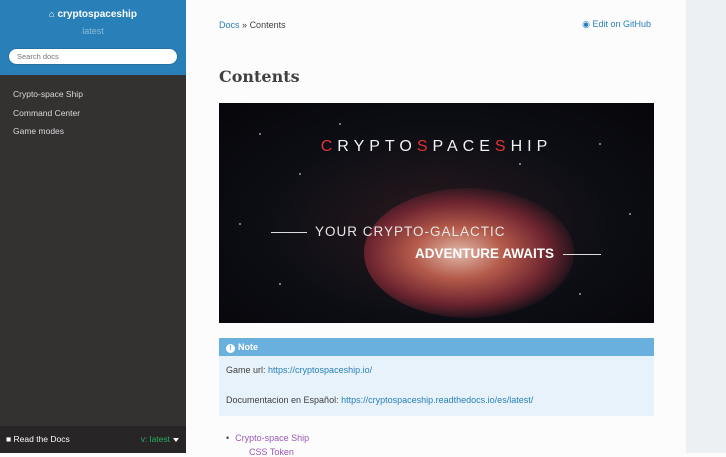  I want to click on banner-tagline-1: YOUR CRYPTO-GALACTIC, so click(410, 231).